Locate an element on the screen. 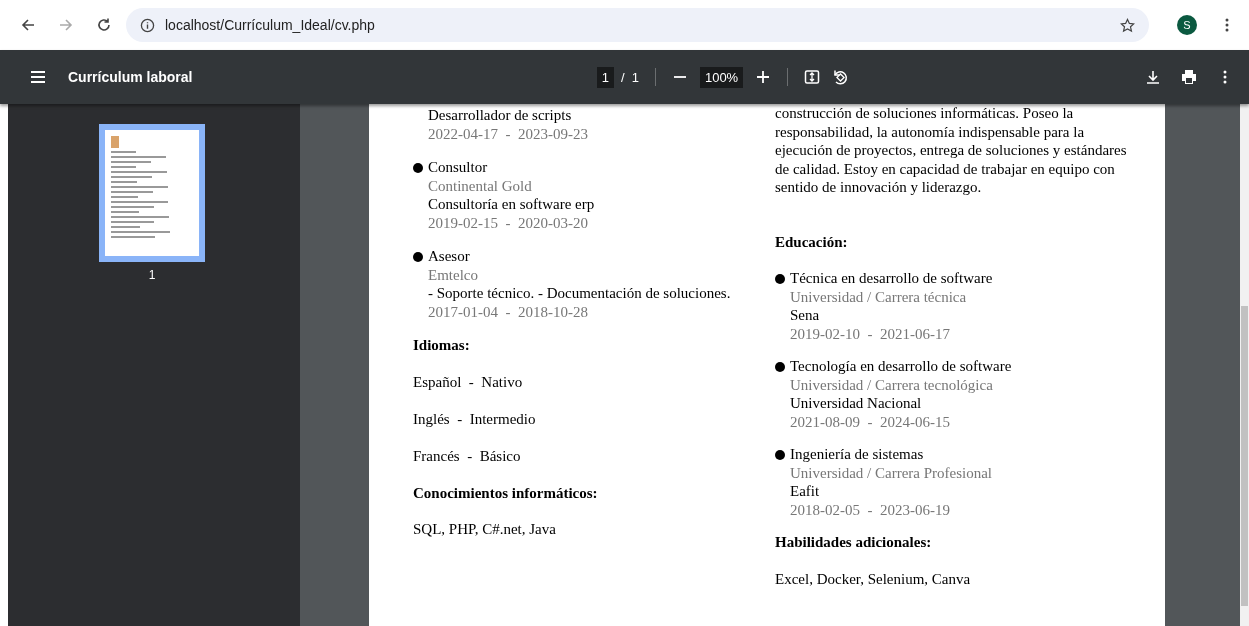 The height and width of the screenshot is (626, 1249). back-arrow-icon is located at coordinates (28, 25).